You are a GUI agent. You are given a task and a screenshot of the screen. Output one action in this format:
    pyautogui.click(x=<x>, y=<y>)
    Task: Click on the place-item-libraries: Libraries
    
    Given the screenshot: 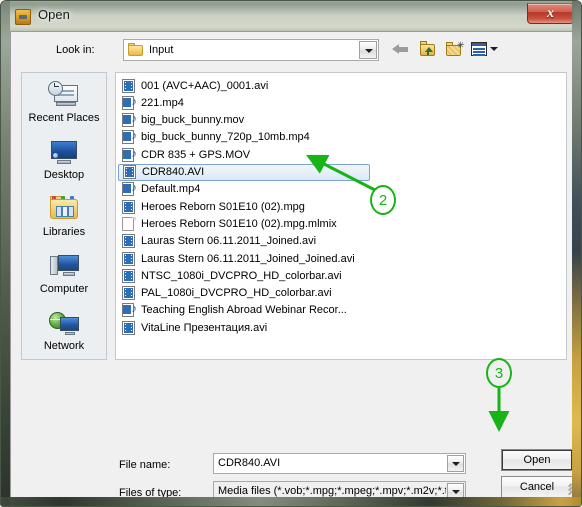 What is the action you would take?
    pyautogui.click(x=64, y=215)
    